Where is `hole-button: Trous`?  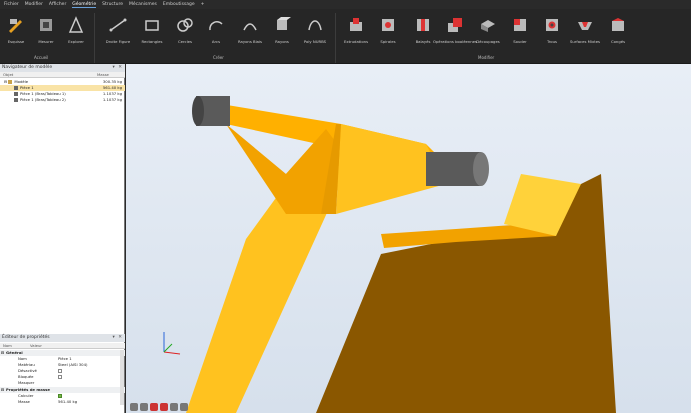
hole-button: Trous is located at coordinates (552, 32).